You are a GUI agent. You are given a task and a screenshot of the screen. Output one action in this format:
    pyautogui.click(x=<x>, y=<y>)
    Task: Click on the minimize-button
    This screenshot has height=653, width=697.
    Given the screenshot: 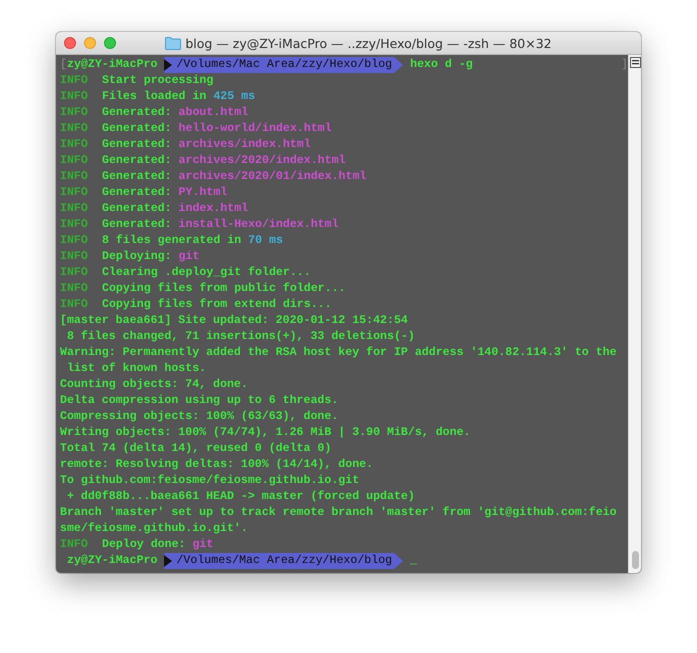 What is the action you would take?
    pyautogui.click(x=90, y=43)
    